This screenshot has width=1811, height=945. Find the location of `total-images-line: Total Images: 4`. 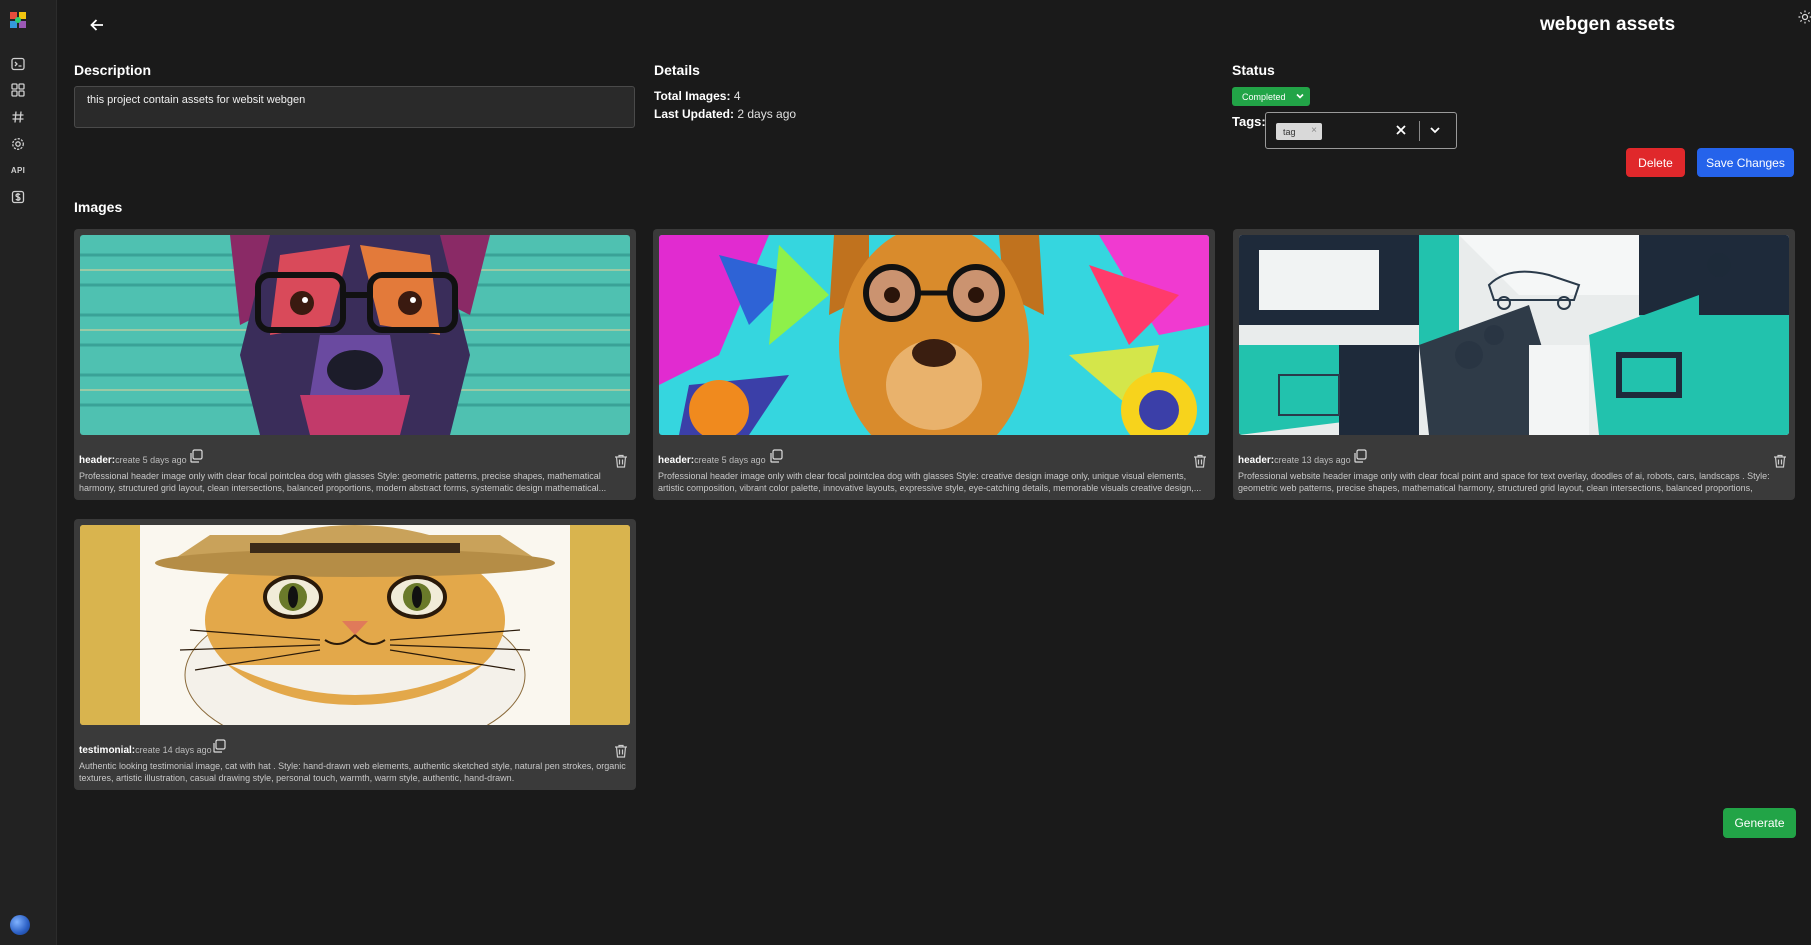

total-images-line: Total Images: 4 is located at coordinates (697, 96).